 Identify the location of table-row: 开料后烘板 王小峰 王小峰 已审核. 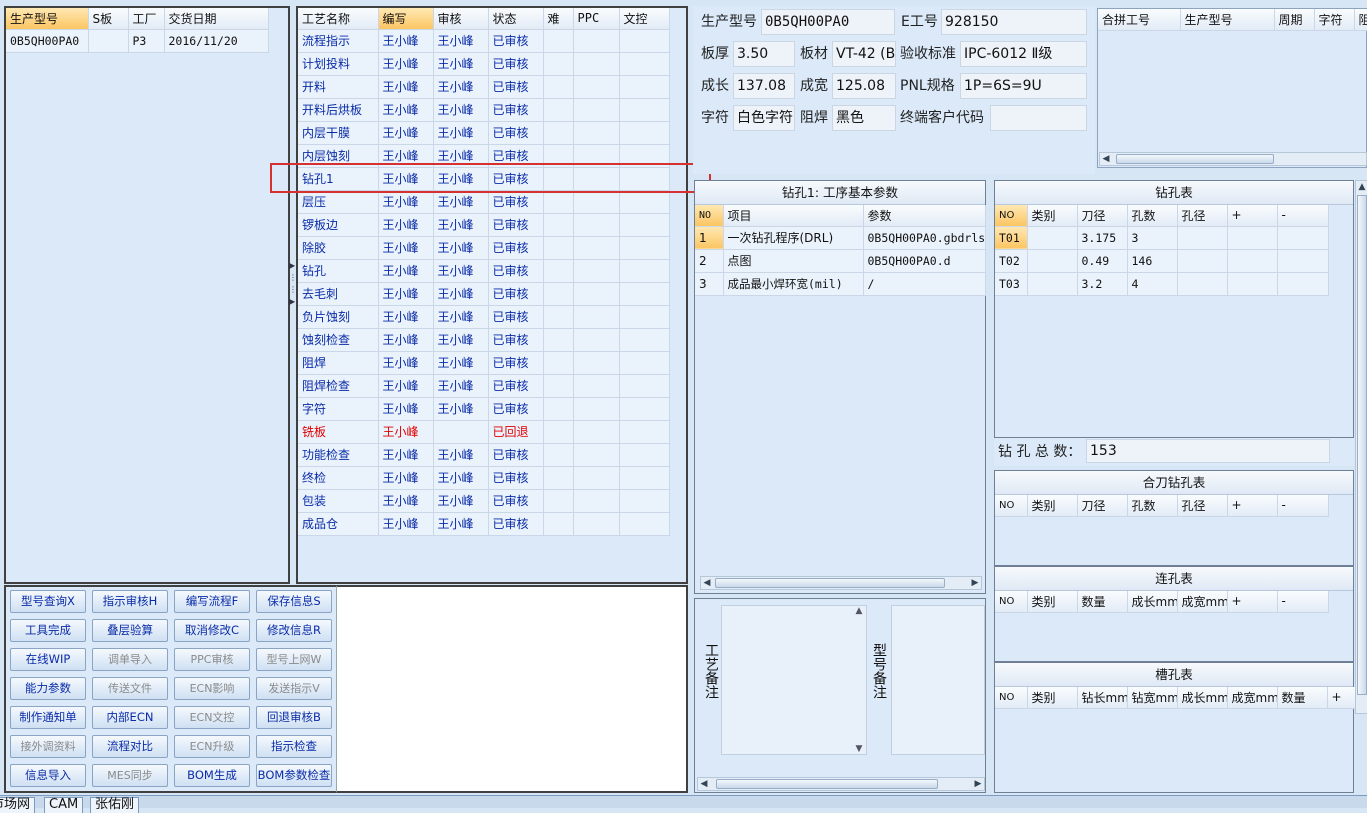
(484, 110).